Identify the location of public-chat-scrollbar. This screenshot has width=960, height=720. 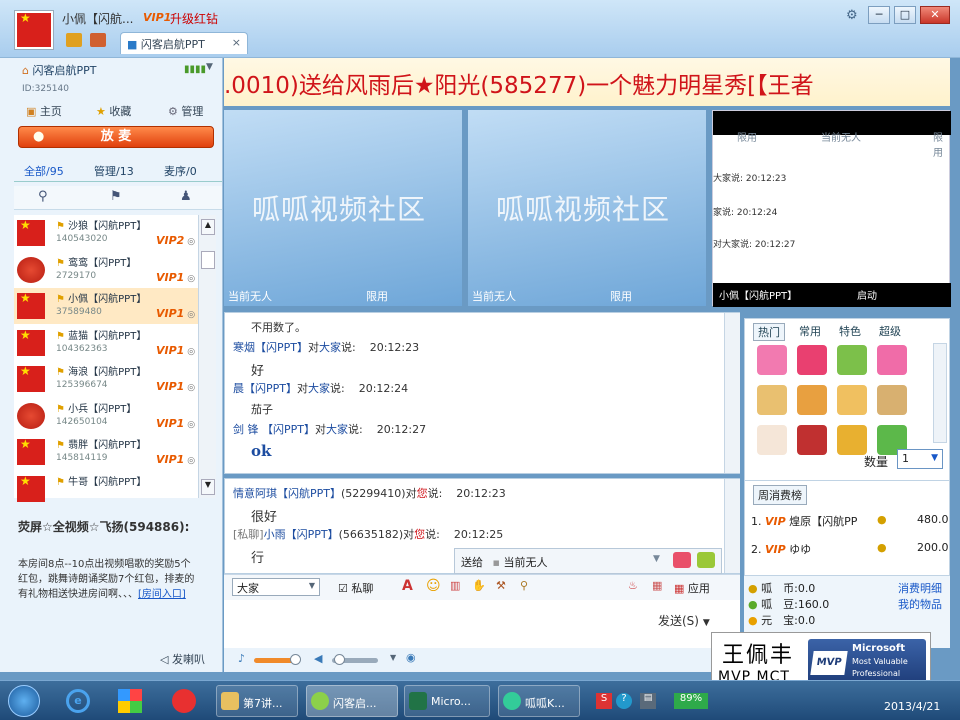
(732, 393).